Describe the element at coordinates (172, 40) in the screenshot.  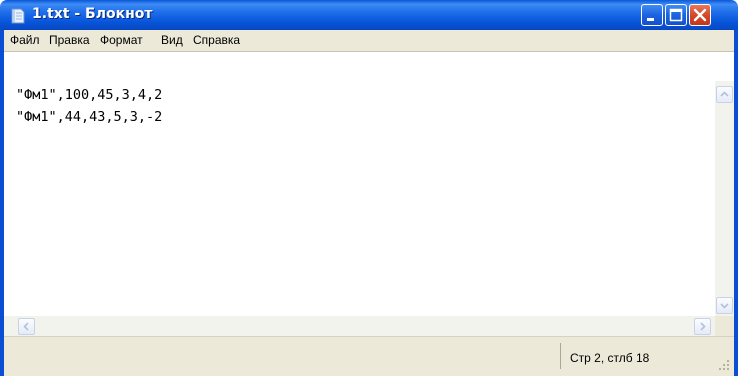
I see `menu-view: Вид` at that location.